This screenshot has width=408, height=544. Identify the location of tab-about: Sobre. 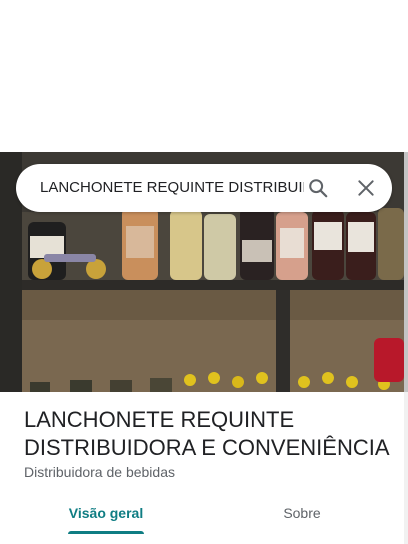
(302, 514).